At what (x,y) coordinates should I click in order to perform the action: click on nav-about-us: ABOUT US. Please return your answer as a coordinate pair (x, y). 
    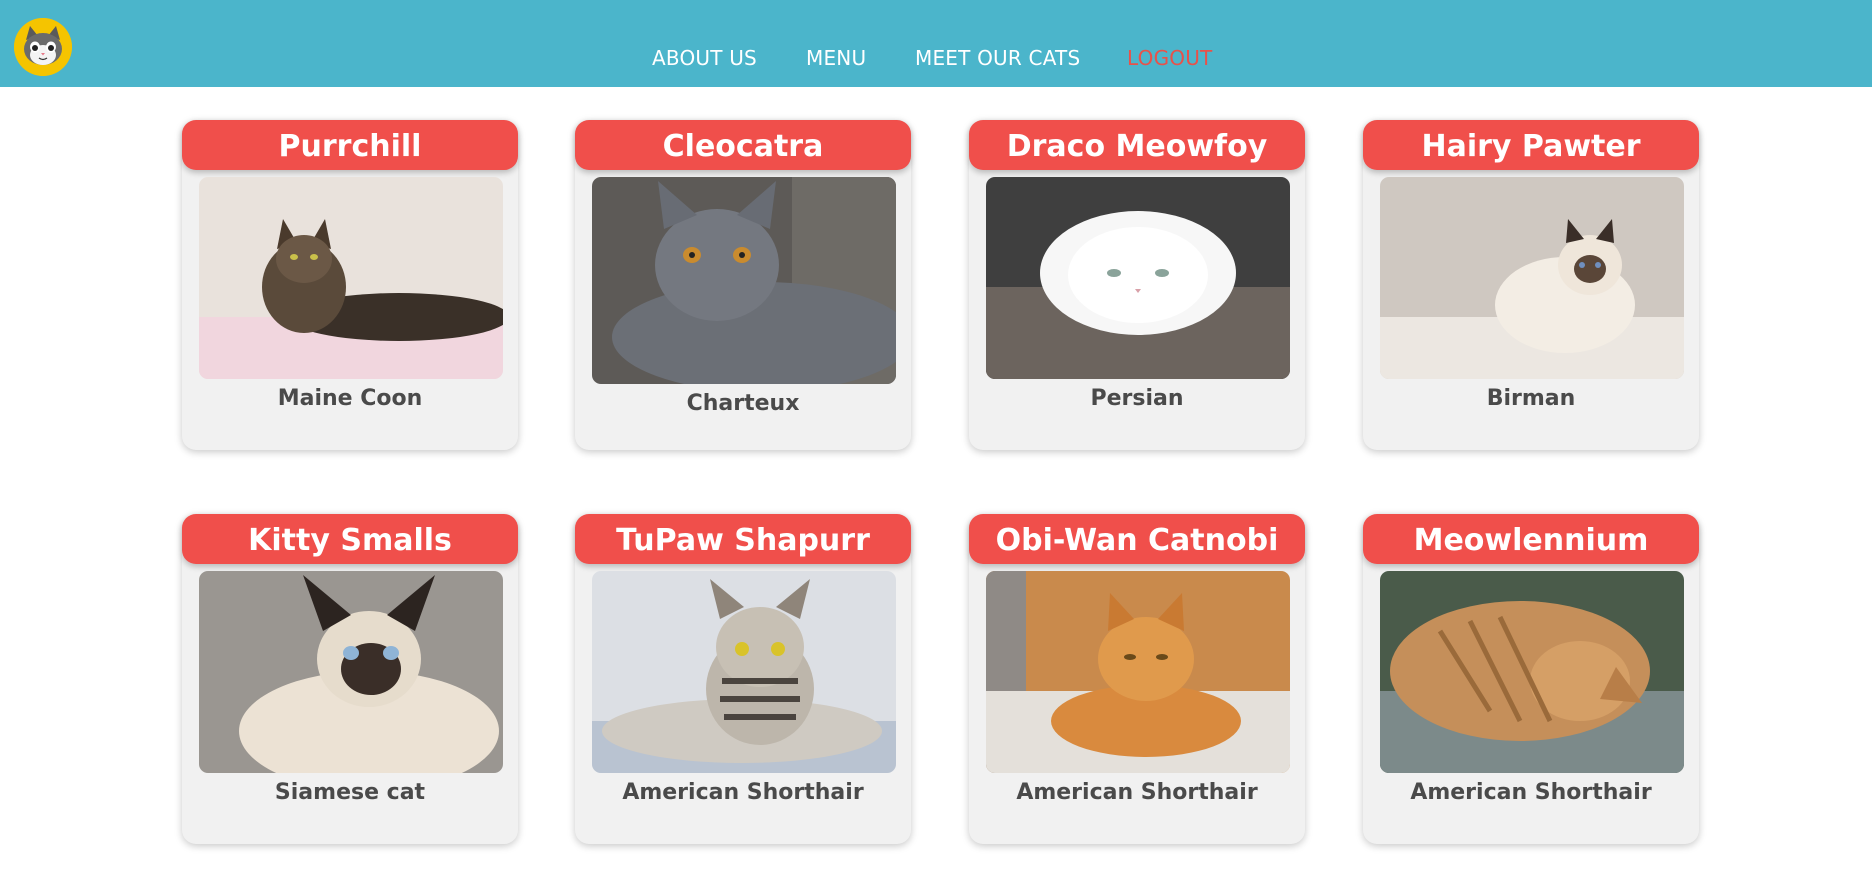
    Looking at the image, I should click on (704, 58).